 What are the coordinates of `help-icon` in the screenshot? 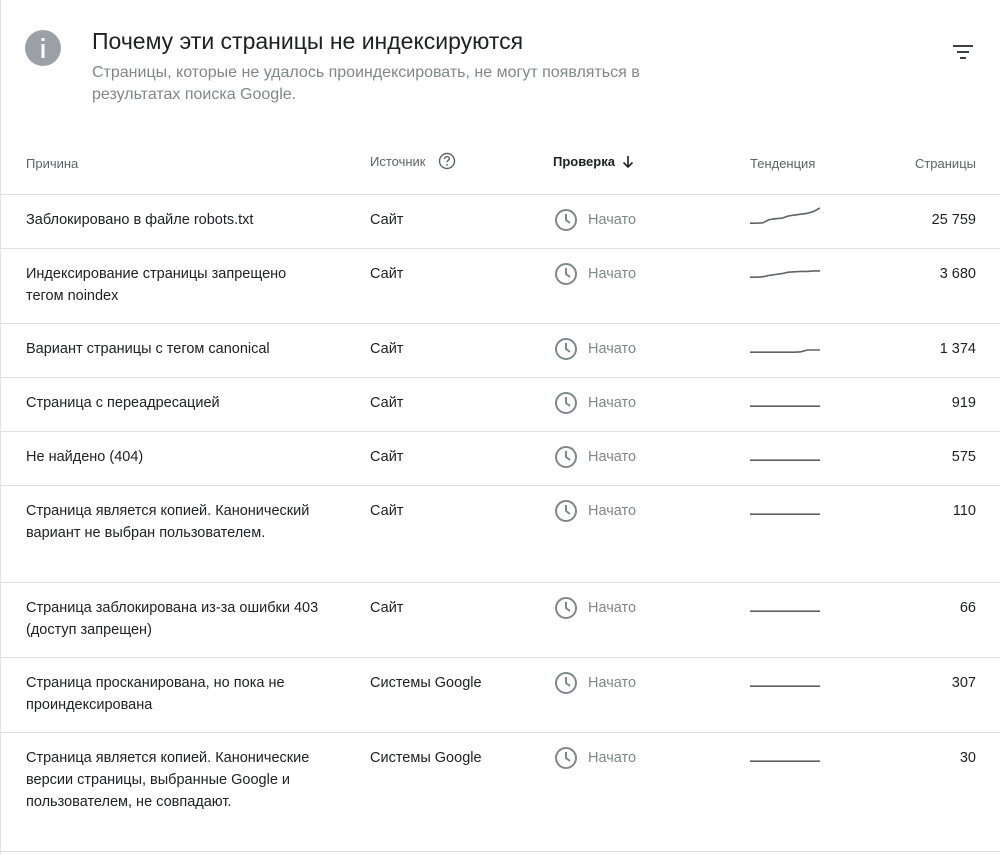 It's located at (447, 161).